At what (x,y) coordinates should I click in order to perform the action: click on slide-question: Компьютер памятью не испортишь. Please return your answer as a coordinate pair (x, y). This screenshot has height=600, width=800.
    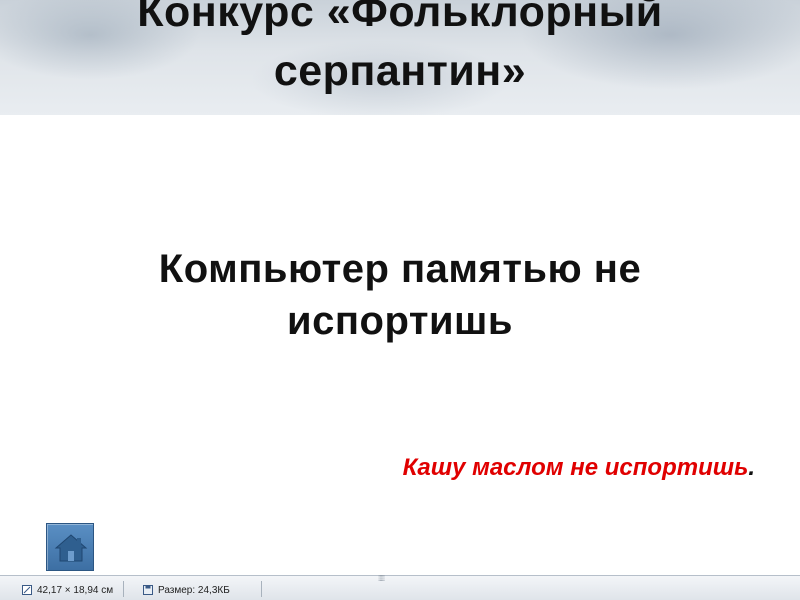
    Looking at the image, I should click on (400, 295).